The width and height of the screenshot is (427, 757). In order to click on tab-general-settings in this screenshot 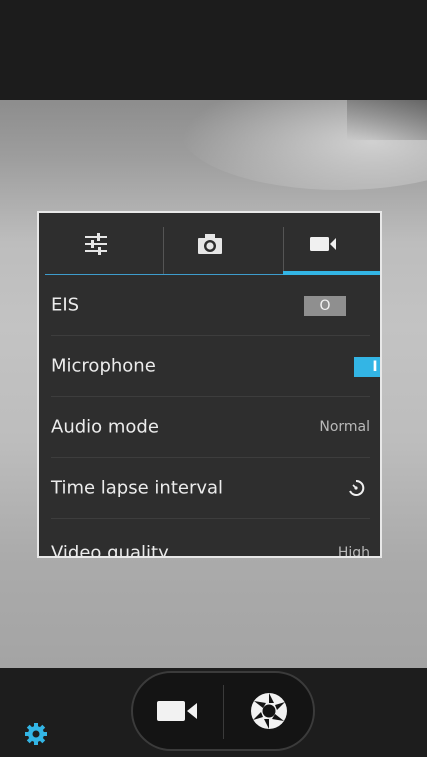, I will do `click(96, 244)`.